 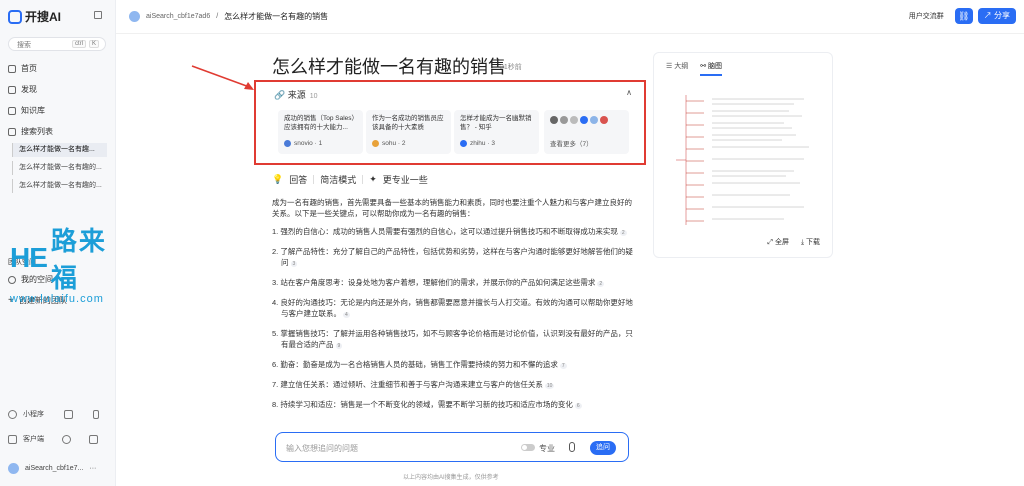 What do you see at coordinates (715, 66) in the screenshot?
I see `tab-label: 脑图` at bounding box center [715, 66].